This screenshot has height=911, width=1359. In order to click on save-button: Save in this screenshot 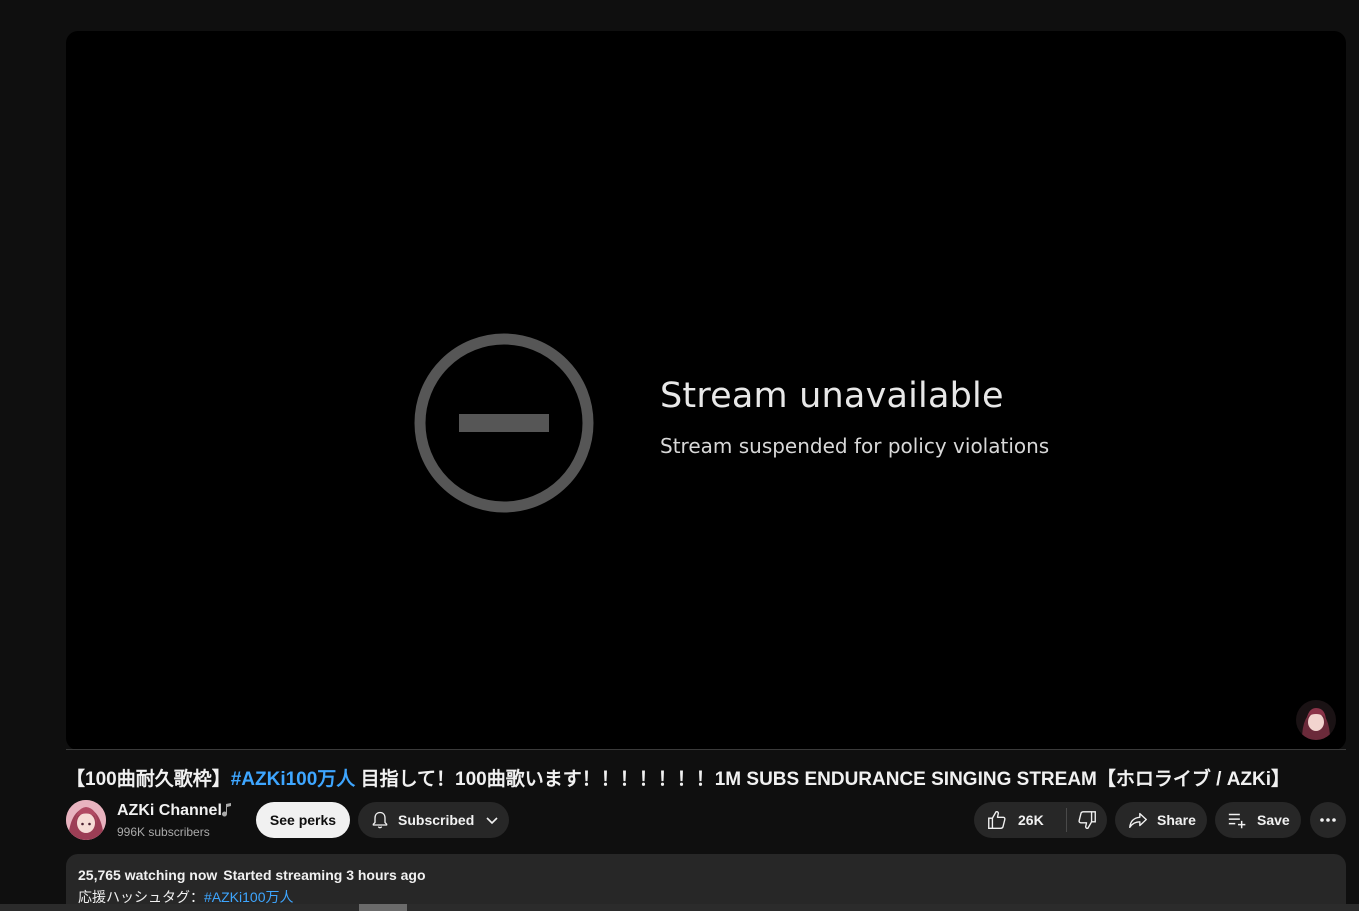, I will do `click(1258, 820)`.